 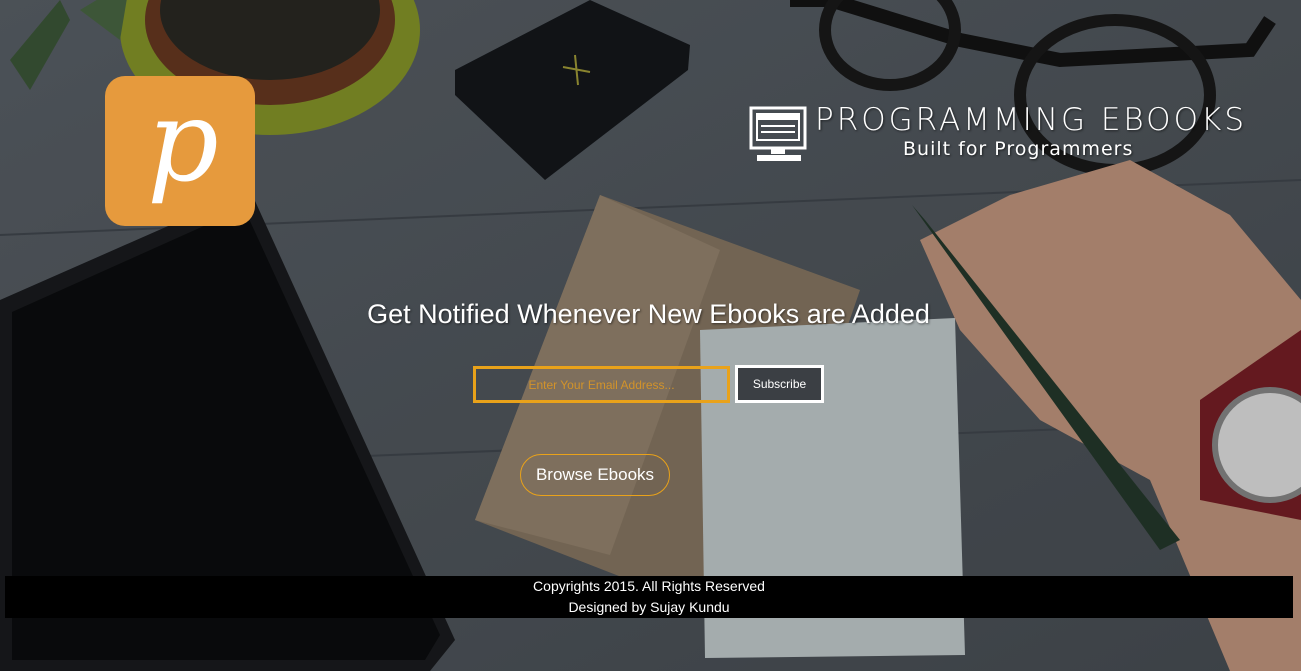 I want to click on brand: PROGRAMMING EBOOKS Built for Programmers, so click(x=999, y=135).